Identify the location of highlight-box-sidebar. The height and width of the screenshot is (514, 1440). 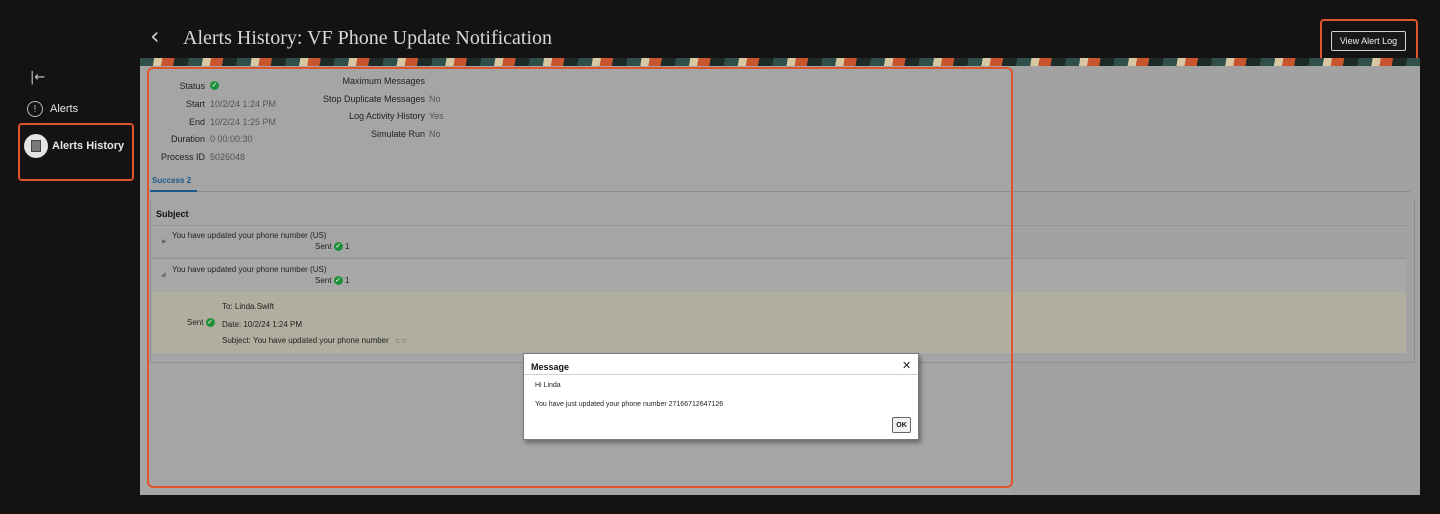
(76, 152).